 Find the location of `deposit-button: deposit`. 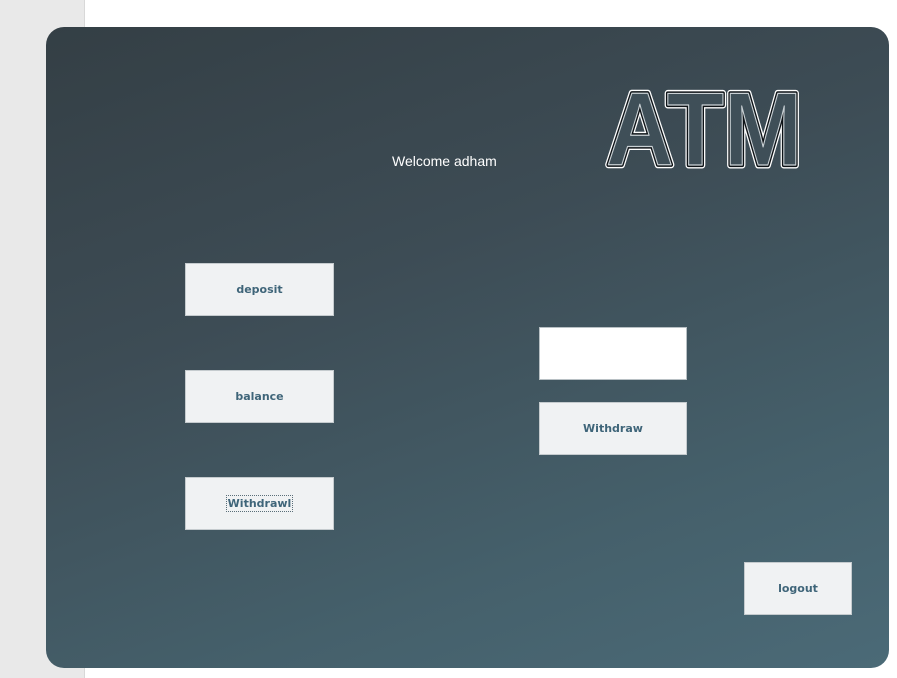

deposit-button: deposit is located at coordinates (259, 289).